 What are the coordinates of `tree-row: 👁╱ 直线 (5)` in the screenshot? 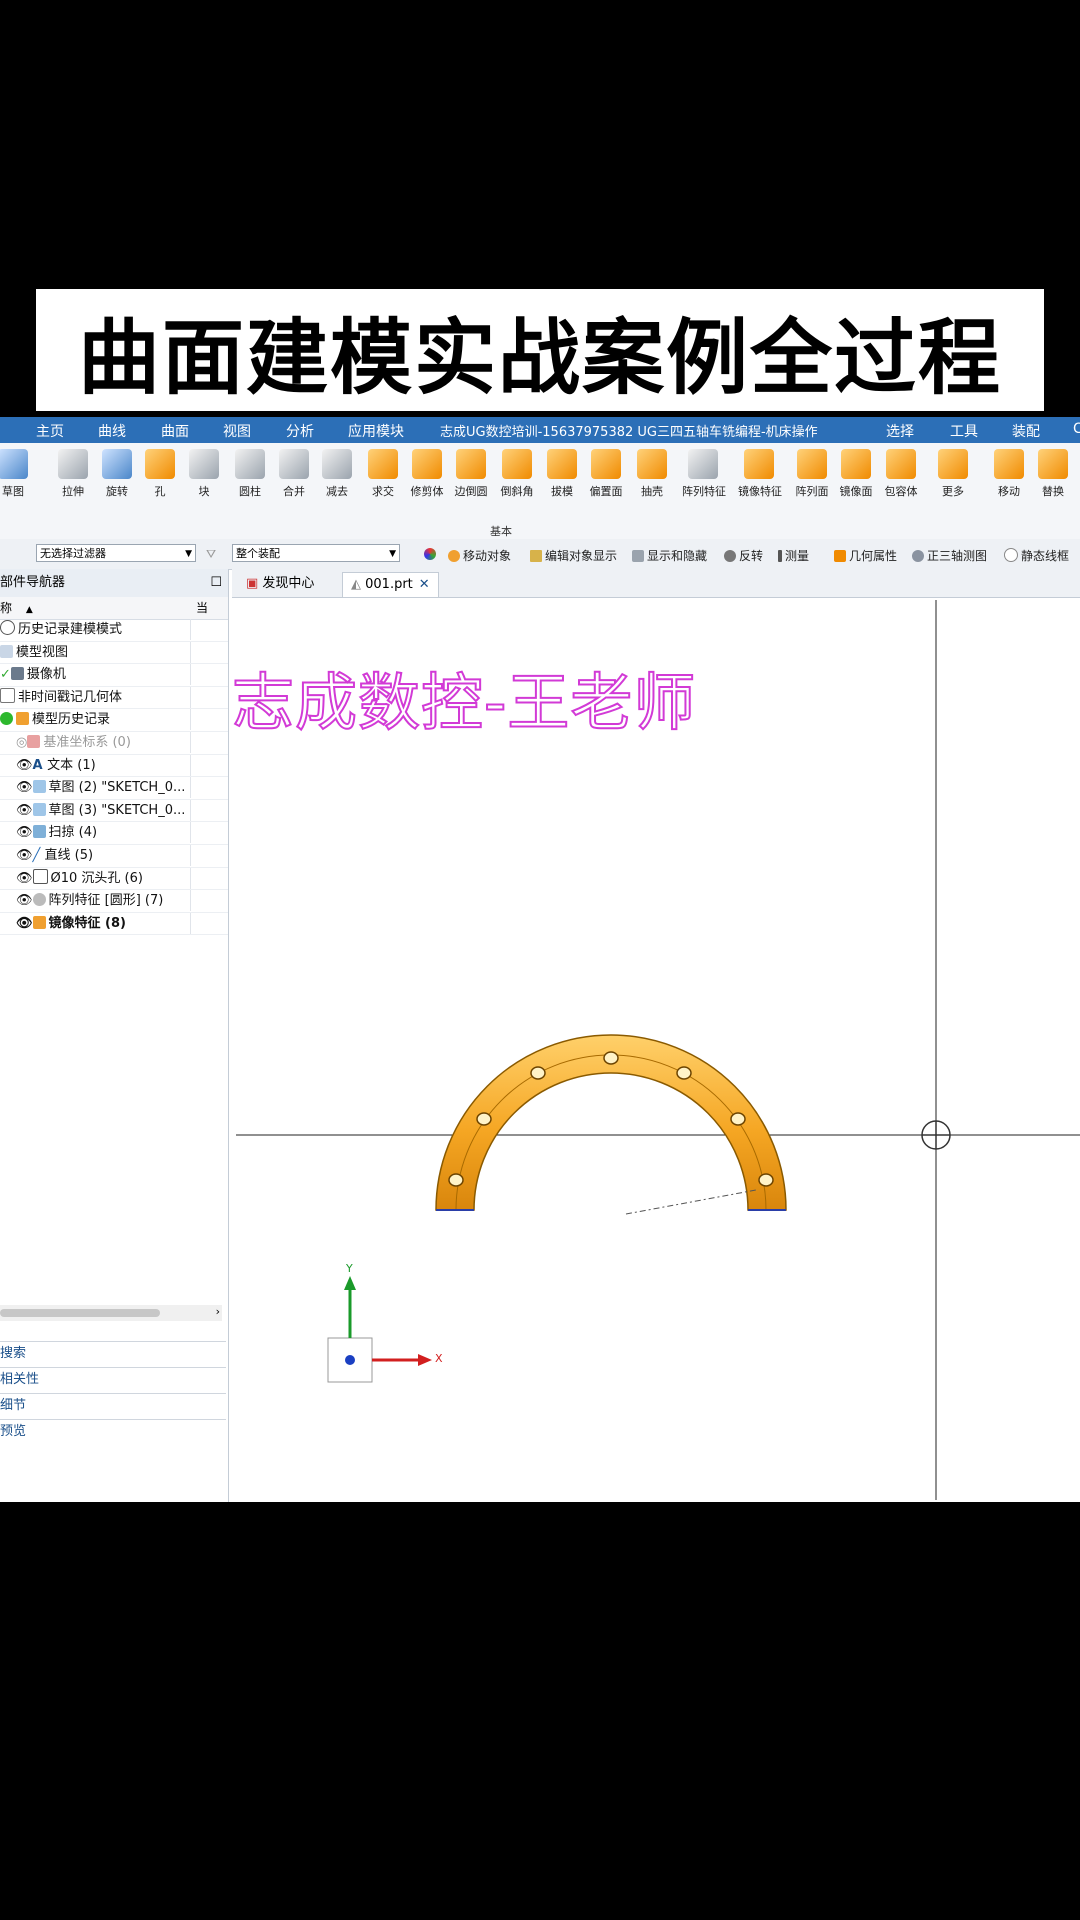 It's located at (114, 856).